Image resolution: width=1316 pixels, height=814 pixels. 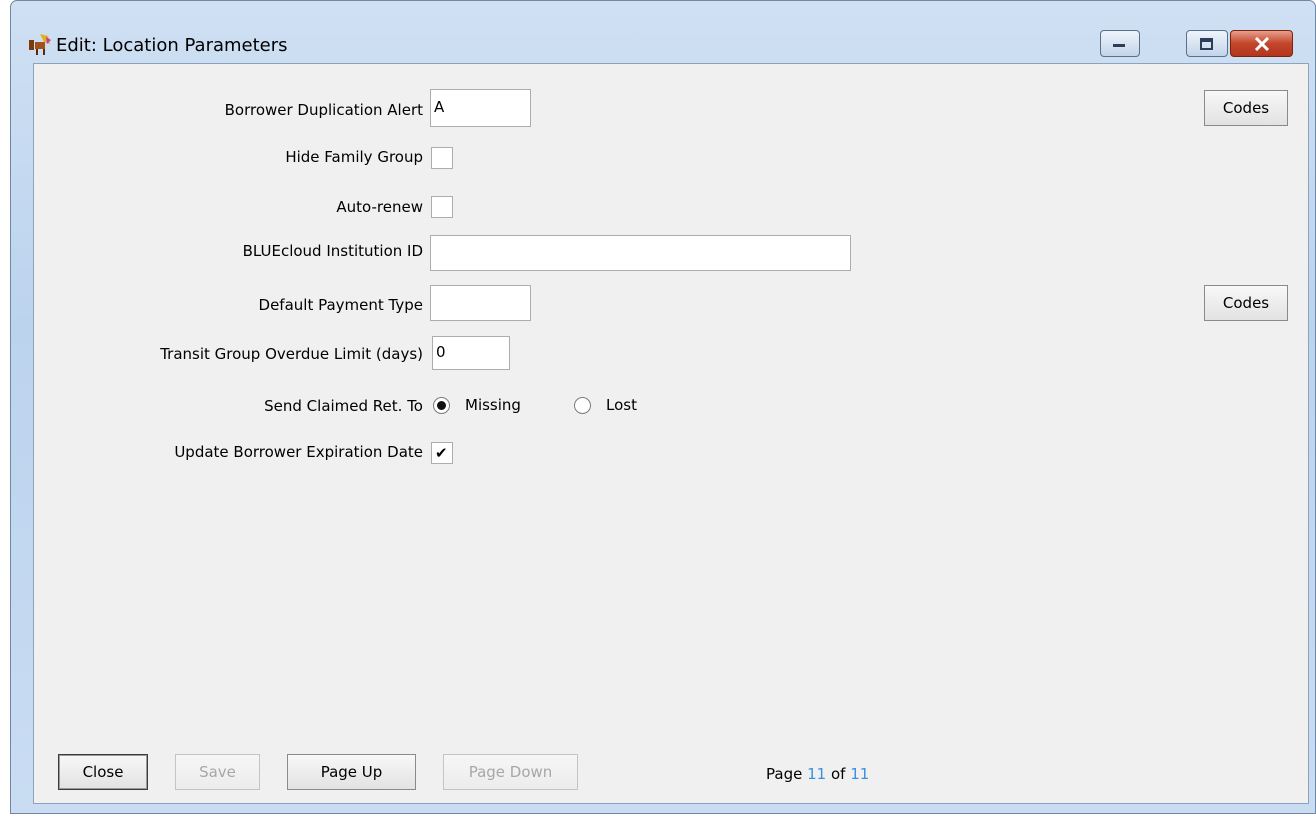 I want to click on restore-icon, so click(x=1206, y=43).